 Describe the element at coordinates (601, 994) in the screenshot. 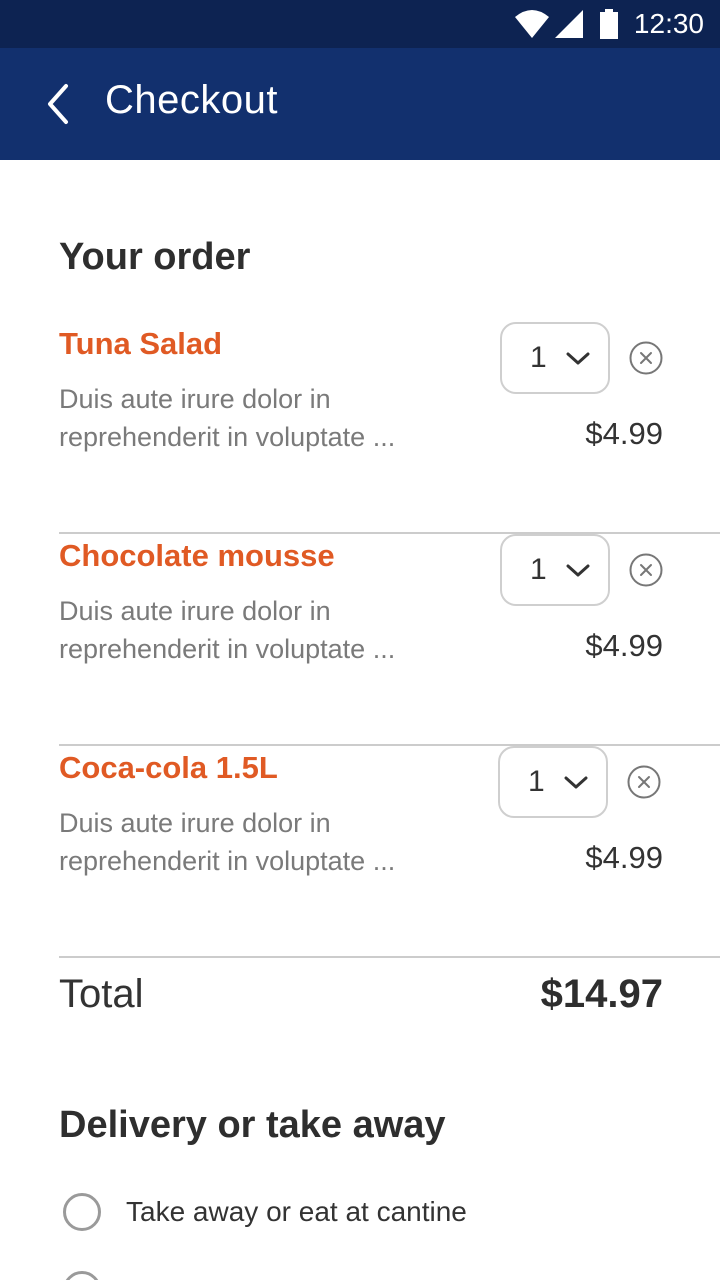

I see `total-value: $14.97` at that location.